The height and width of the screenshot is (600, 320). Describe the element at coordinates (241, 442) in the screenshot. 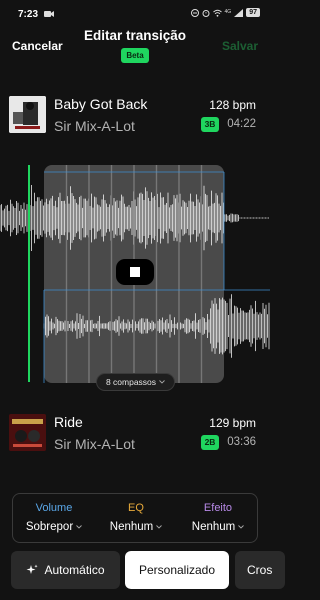

I see `track-duration: 03:36` at that location.